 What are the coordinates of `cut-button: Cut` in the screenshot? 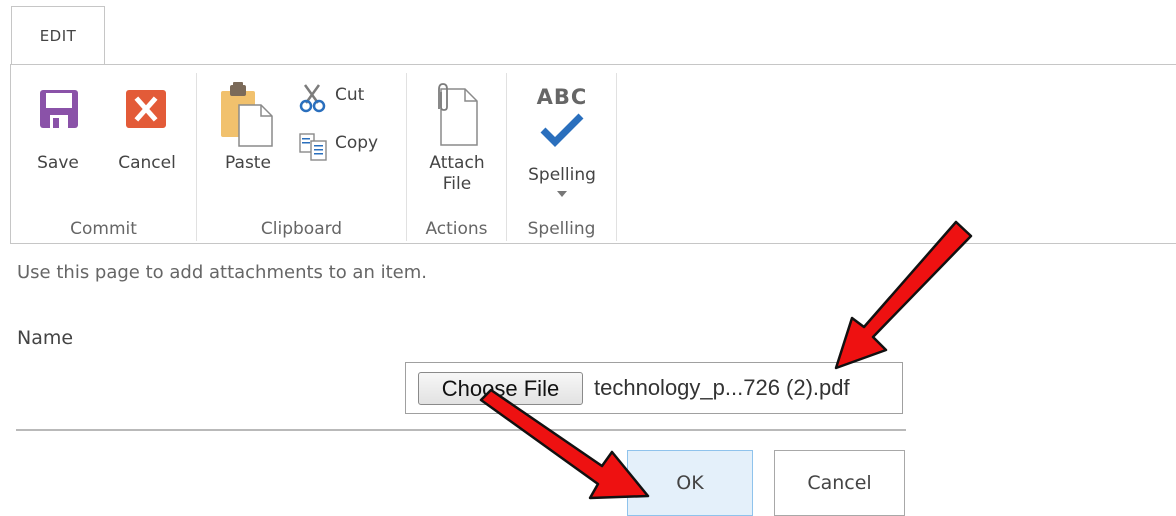 It's located at (349, 98).